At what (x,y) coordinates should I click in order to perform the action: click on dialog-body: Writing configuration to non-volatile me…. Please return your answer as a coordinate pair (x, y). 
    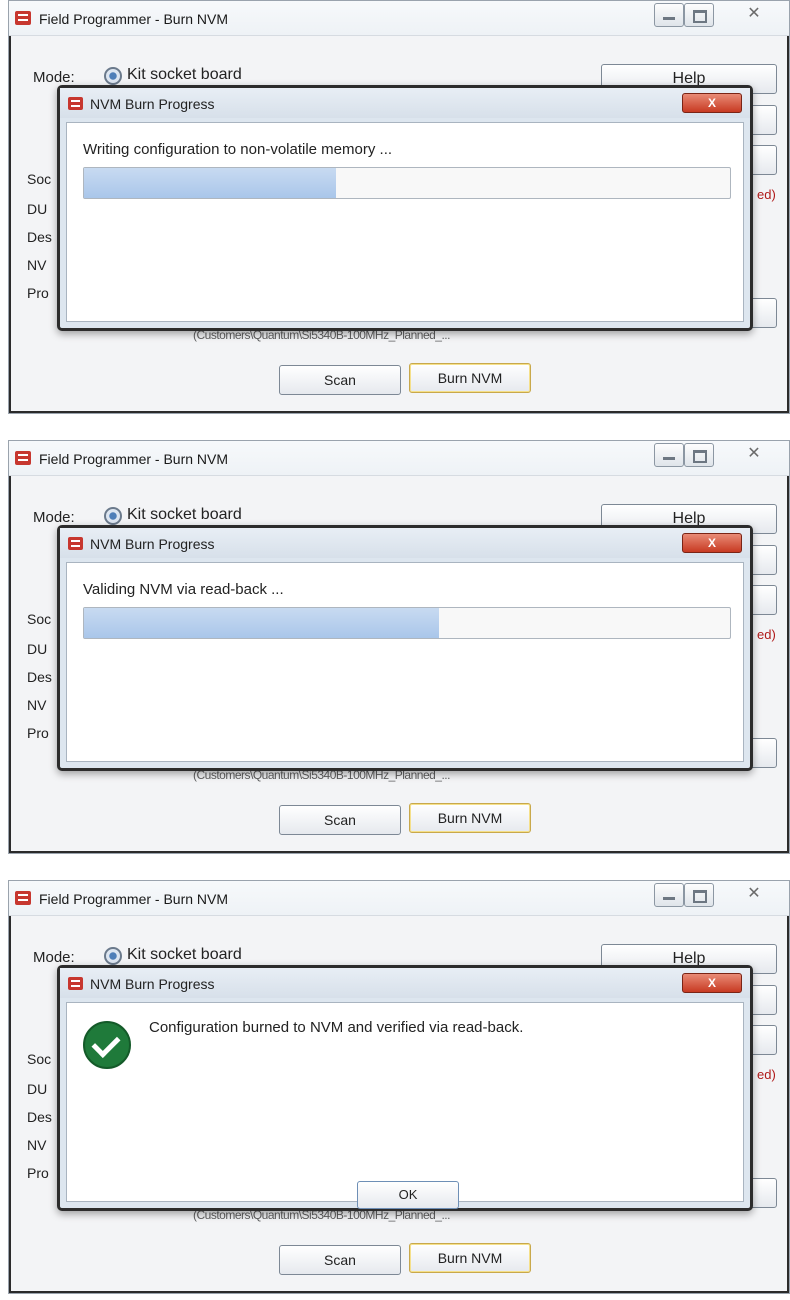
    Looking at the image, I should click on (405, 222).